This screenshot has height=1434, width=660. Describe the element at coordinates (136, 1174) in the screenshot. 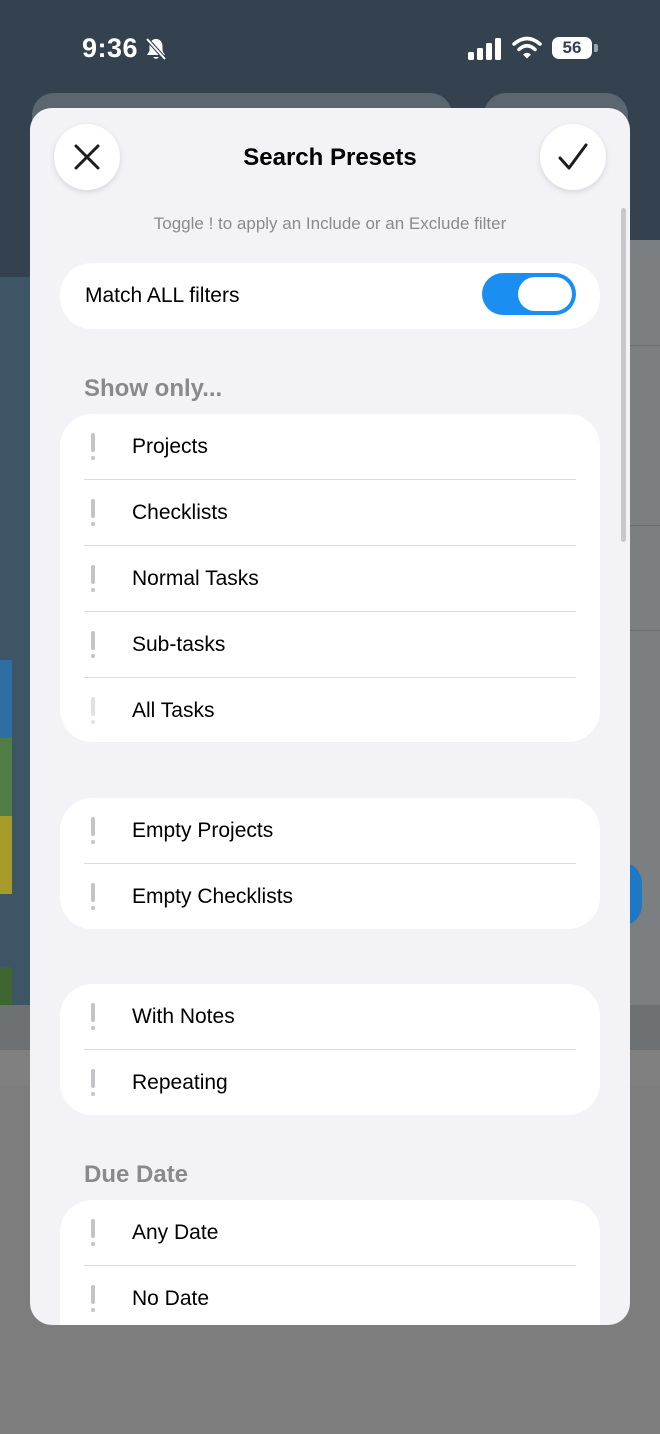

I see `section-header-due-date: Due Date` at that location.